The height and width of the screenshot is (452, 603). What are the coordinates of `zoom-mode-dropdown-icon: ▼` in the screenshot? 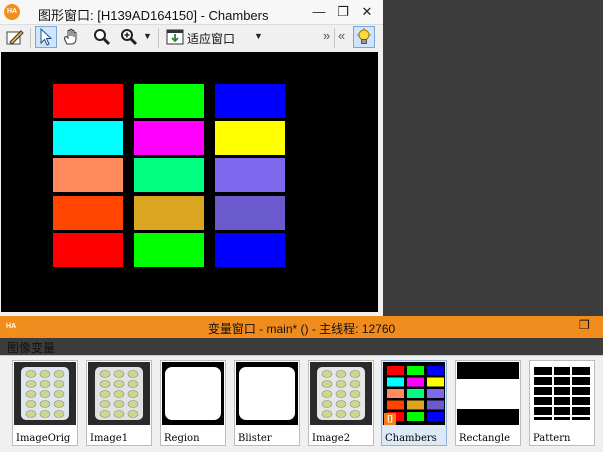 It's located at (258, 36).